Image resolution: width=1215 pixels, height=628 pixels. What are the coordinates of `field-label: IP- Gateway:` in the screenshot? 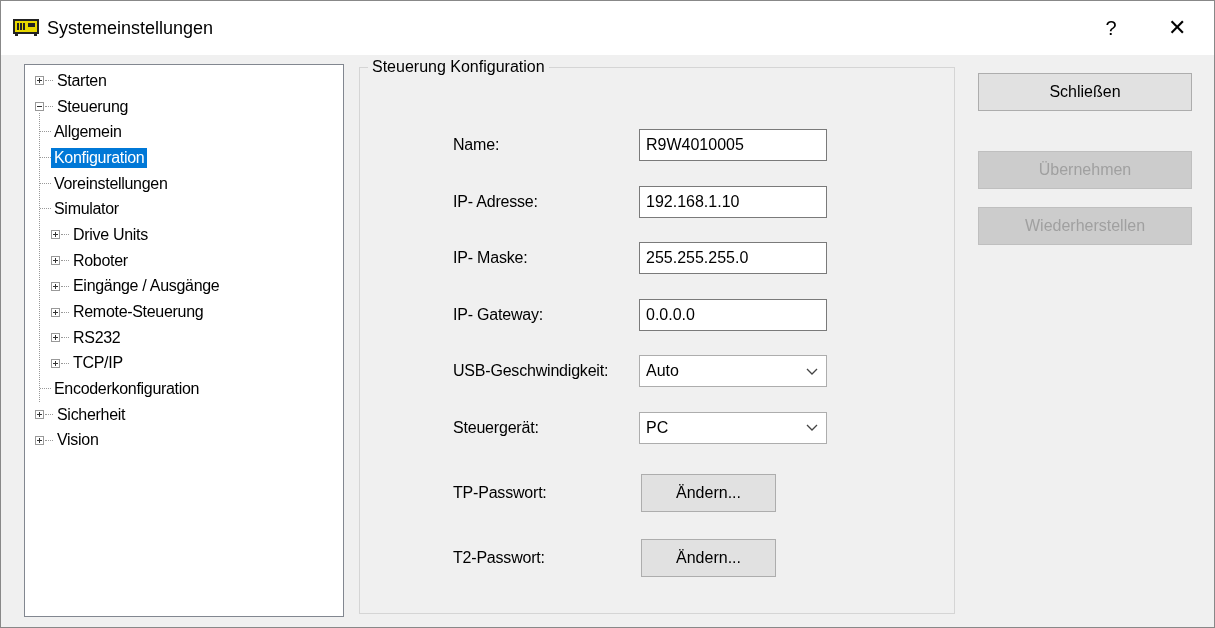 It's located at (499, 314).